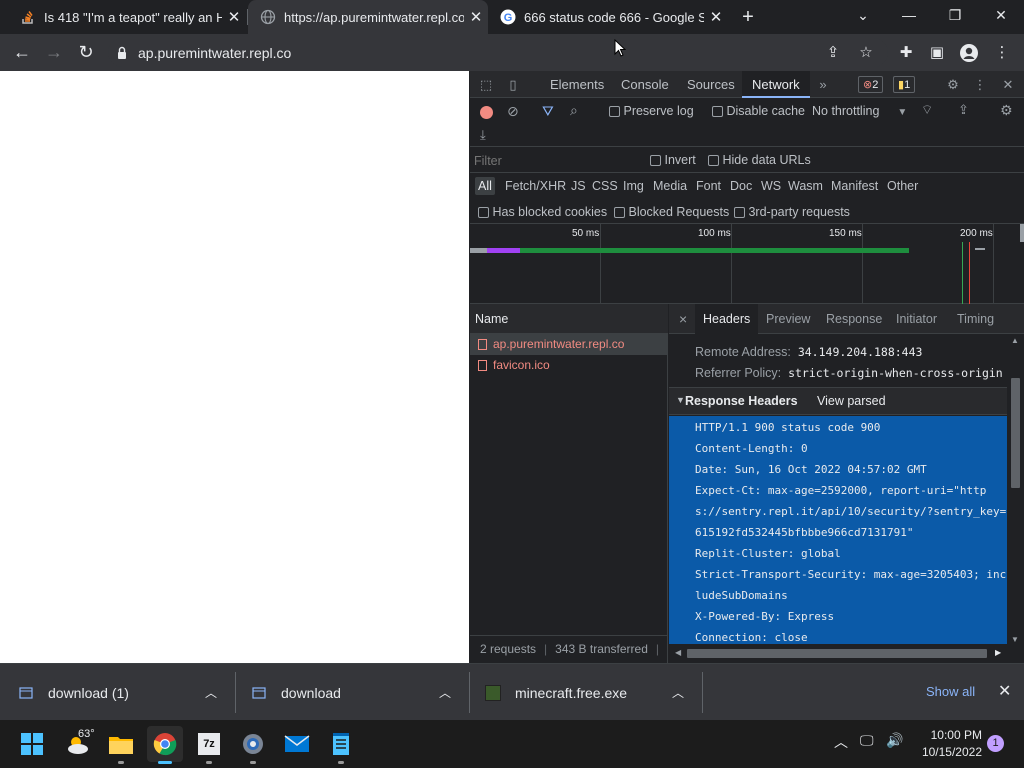 This screenshot has height=768, width=1024. Describe the element at coordinates (969, 52) in the screenshot. I see `profile-avatar-icon` at that location.